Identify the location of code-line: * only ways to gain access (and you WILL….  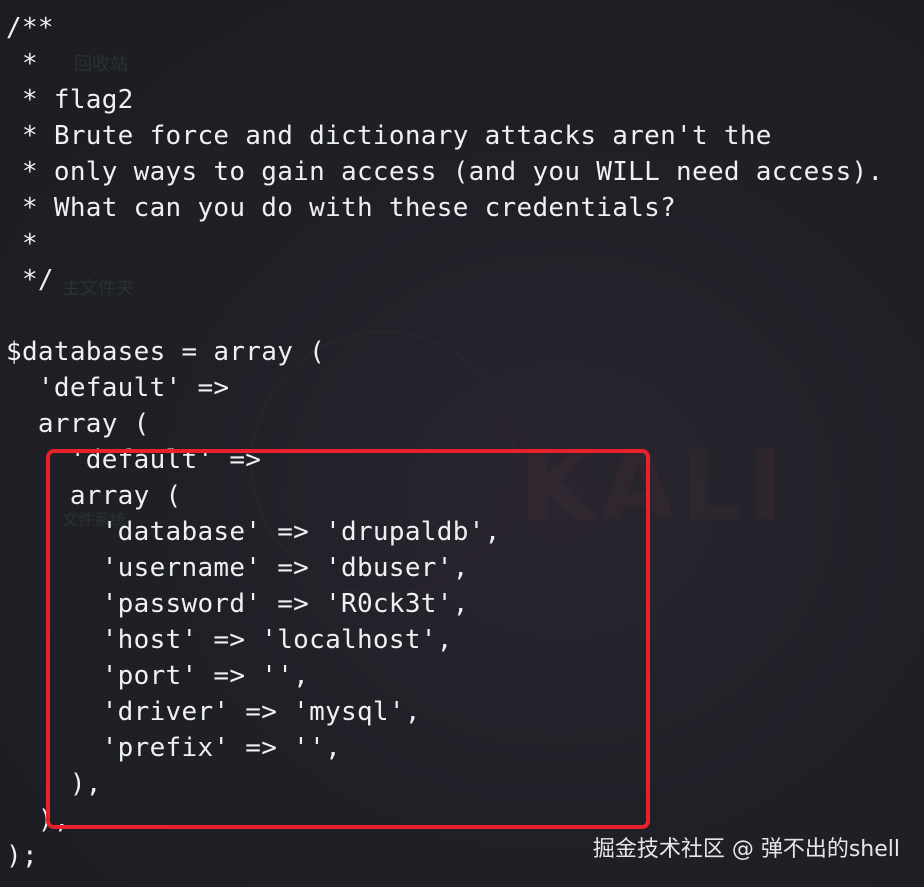
(445, 172).